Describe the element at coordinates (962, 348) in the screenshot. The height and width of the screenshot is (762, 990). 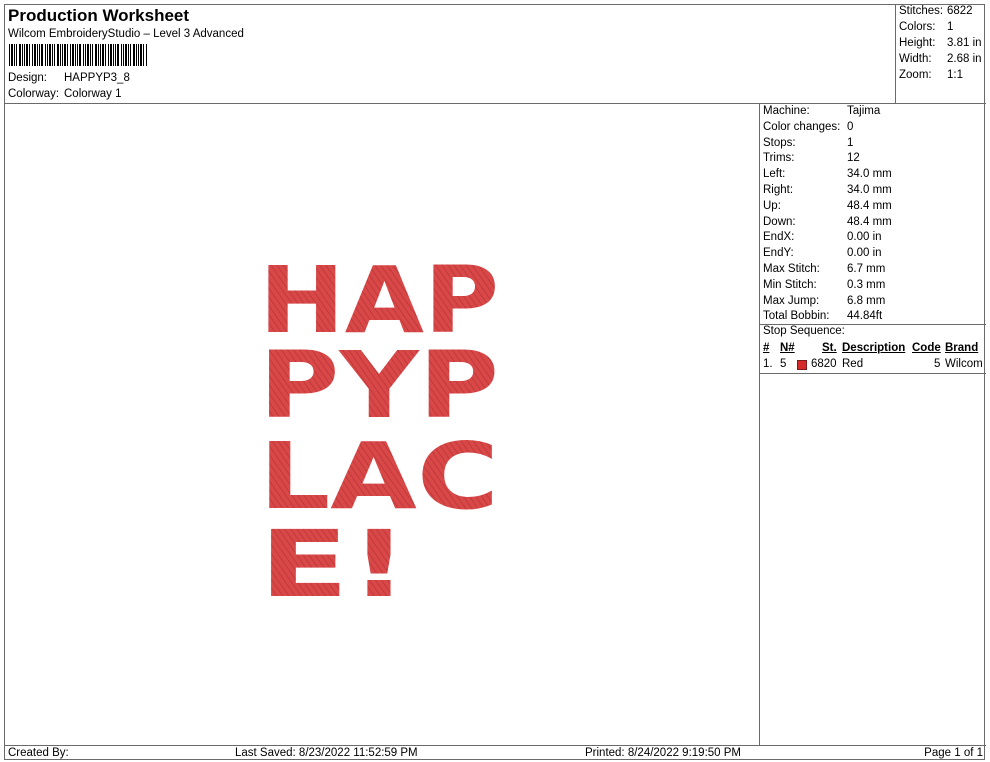
I see `col-brand: Brand` at that location.